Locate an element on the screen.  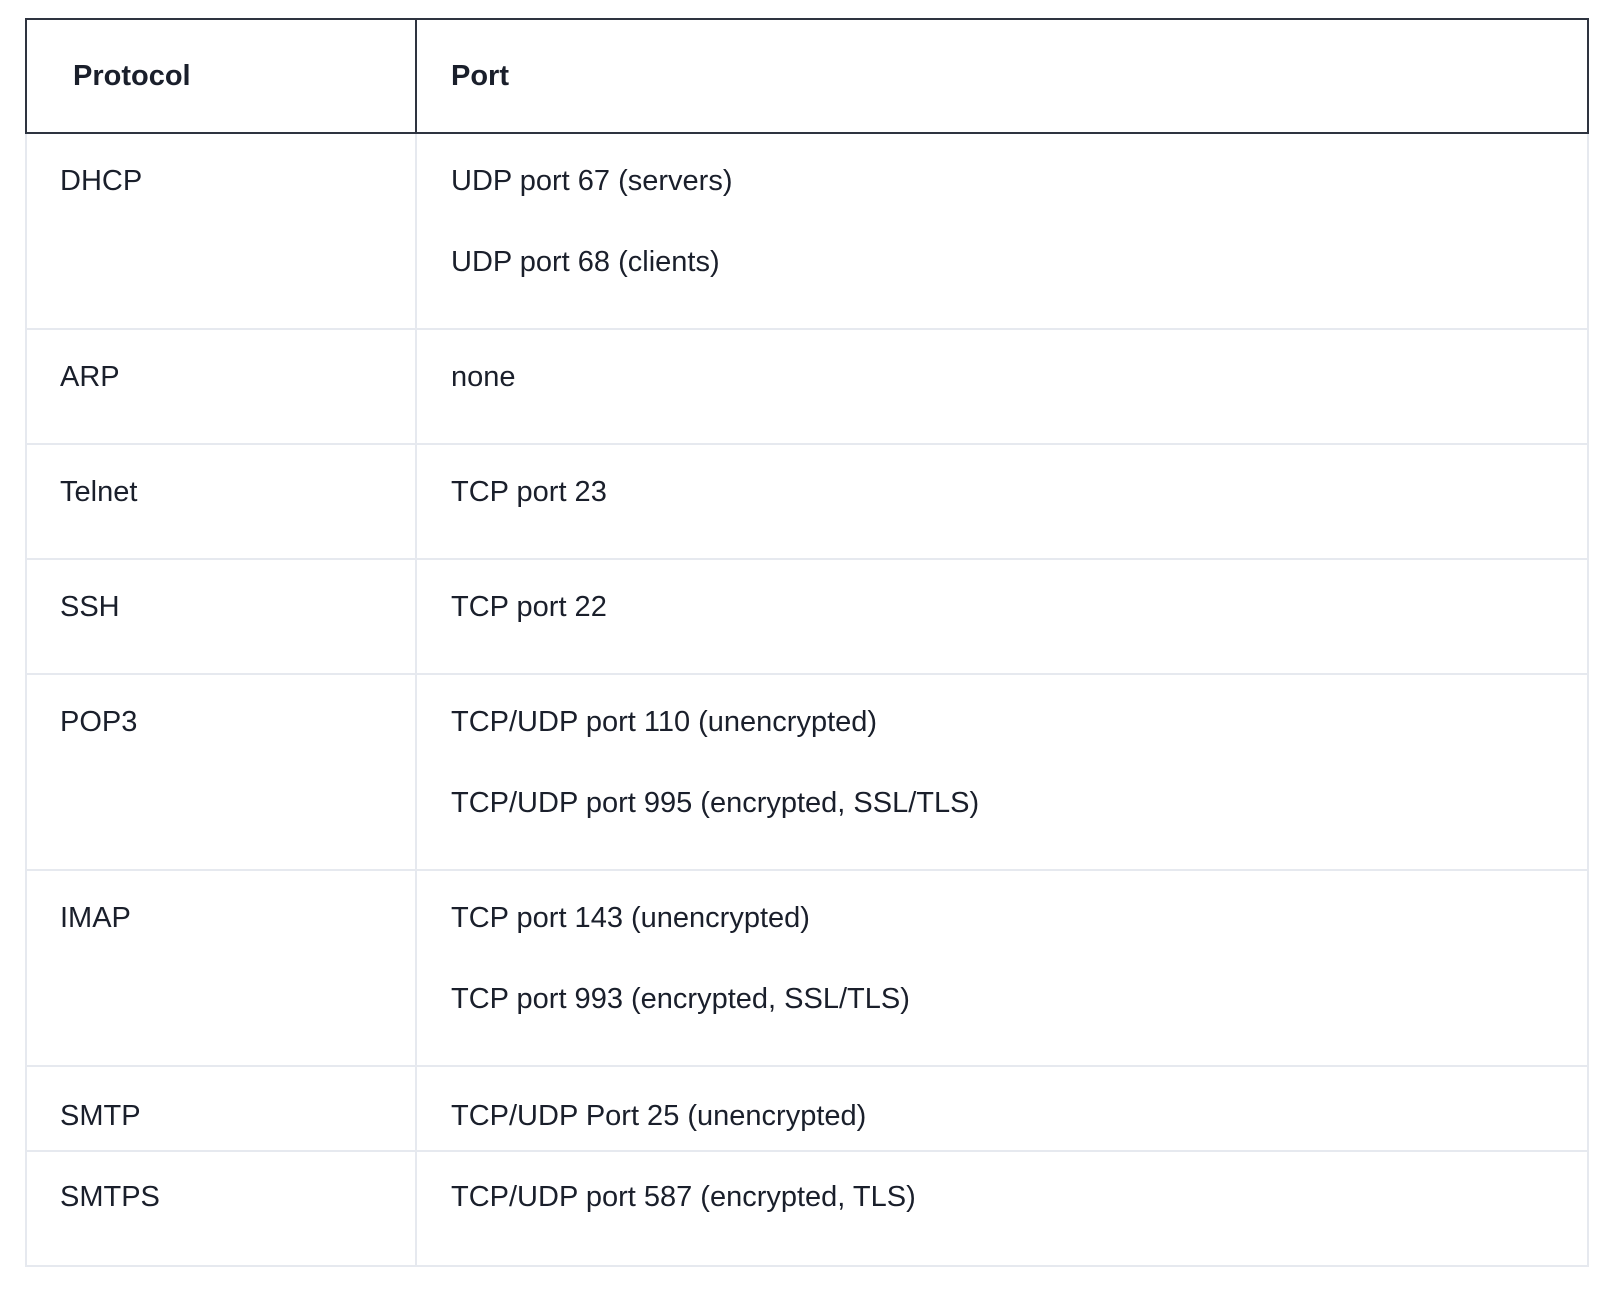
table-header: Protocol Port is located at coordinates (807, 76).